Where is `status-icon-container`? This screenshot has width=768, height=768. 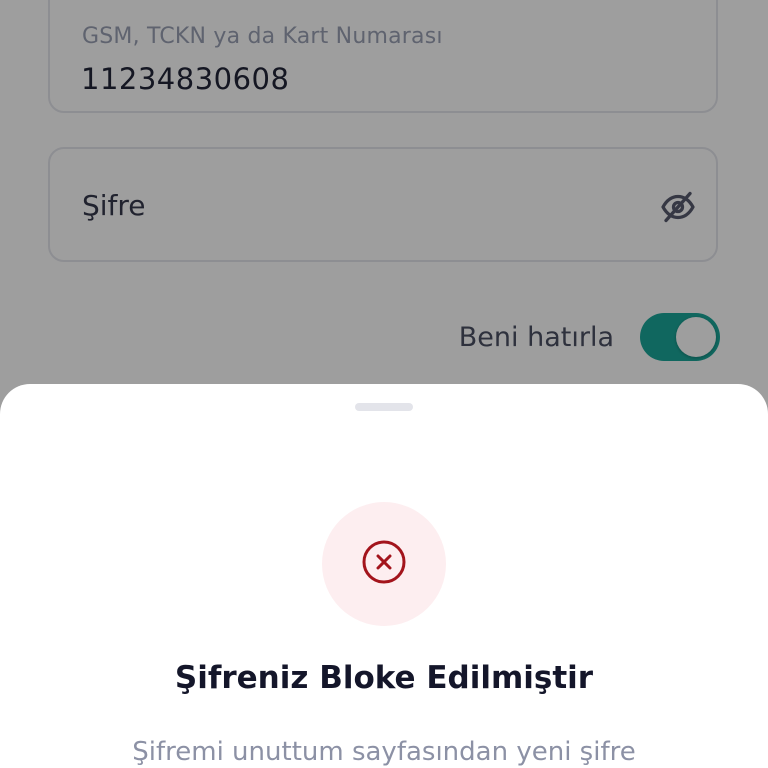 status-icon-container is located at coordinates (384, 564).